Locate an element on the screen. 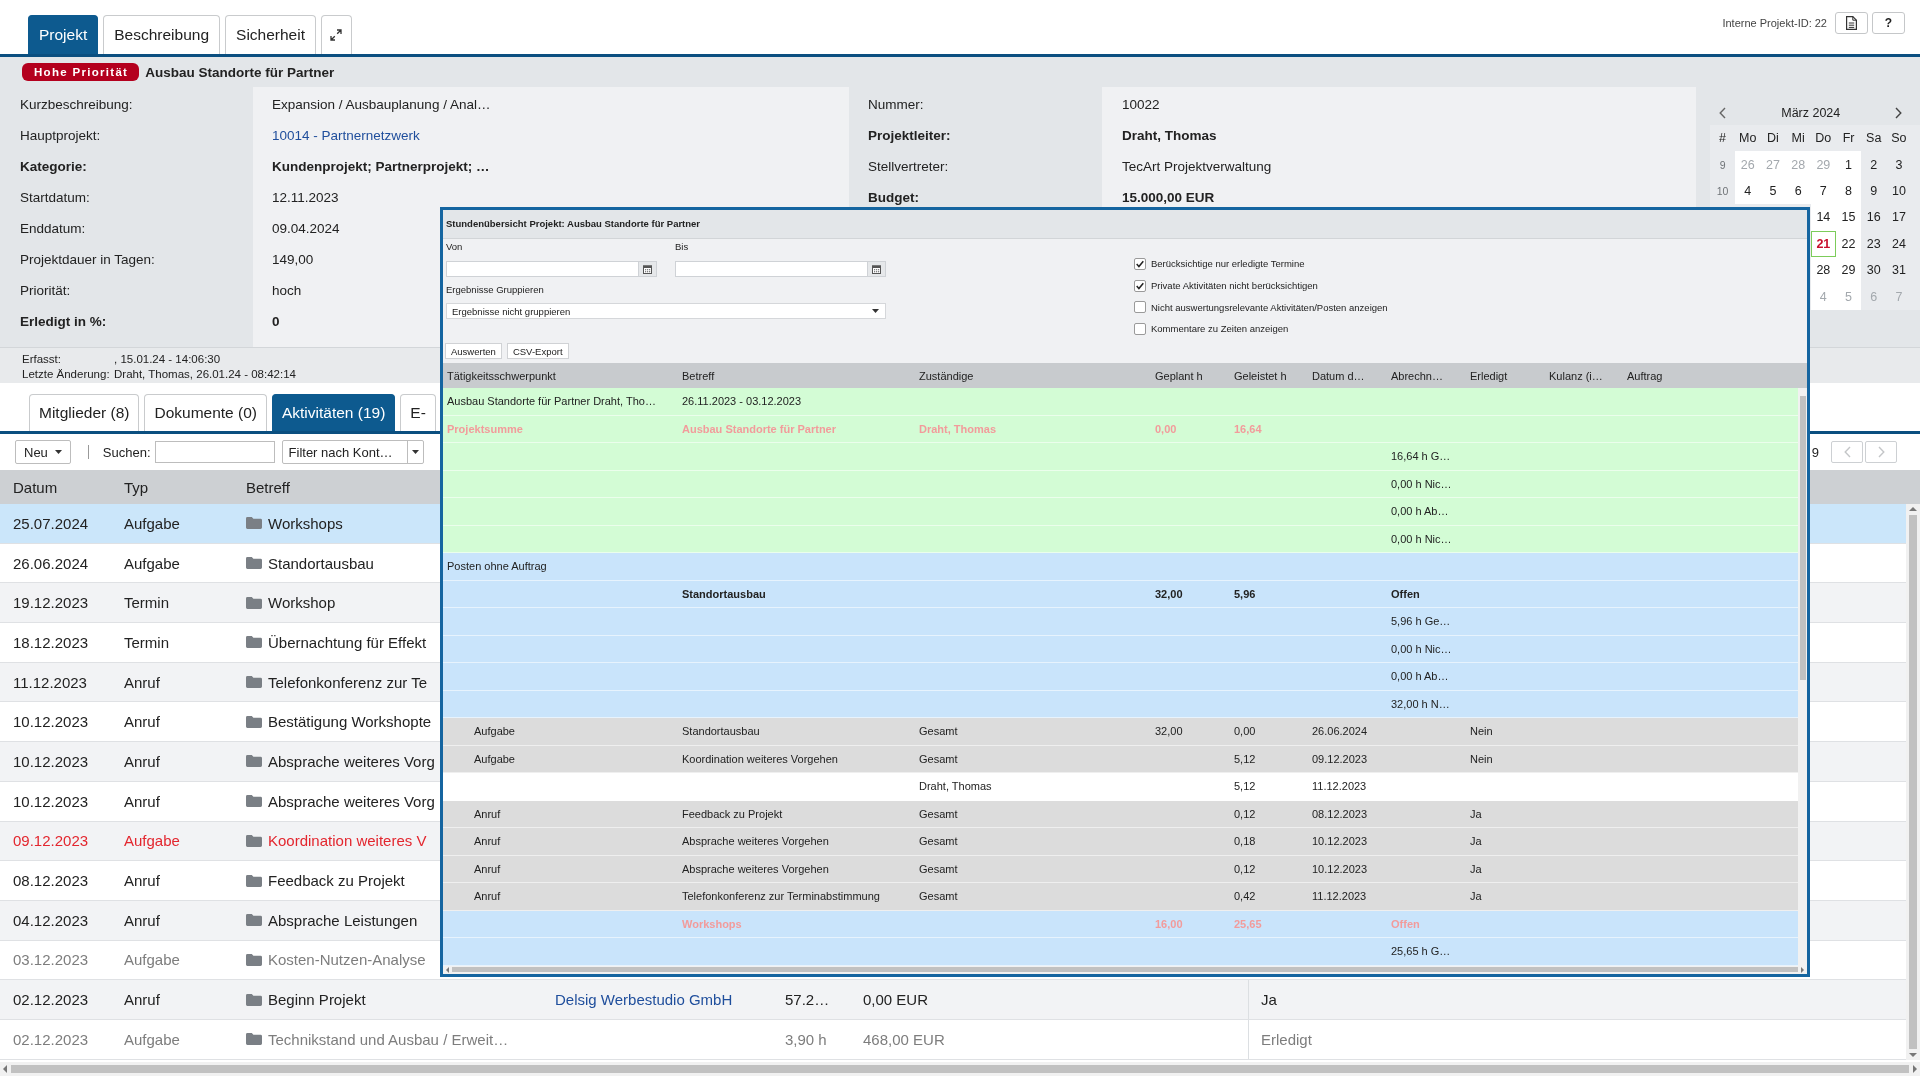 The width and height of the screenshot is (1920, 1080). calendar-day: 14 is located at coordinates (1823, 217).